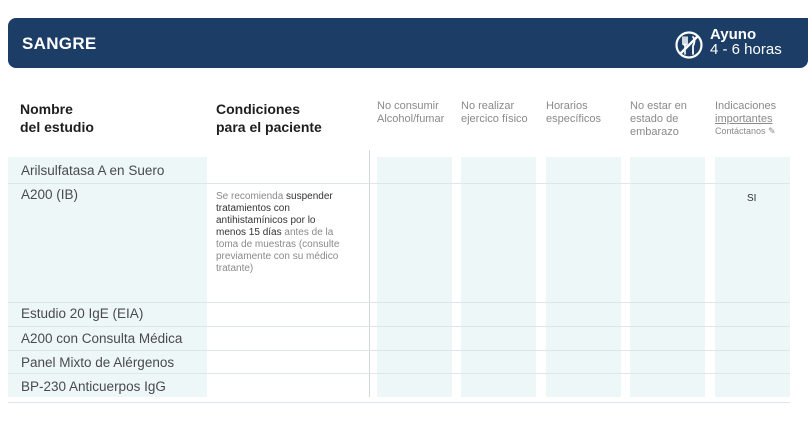 The width and height of the screenshot is (812, 423). What do you see at coordinates (745, 119) in the screenshot?
I see `header-indications-line2: importantes` at bounding box center [745, 119].